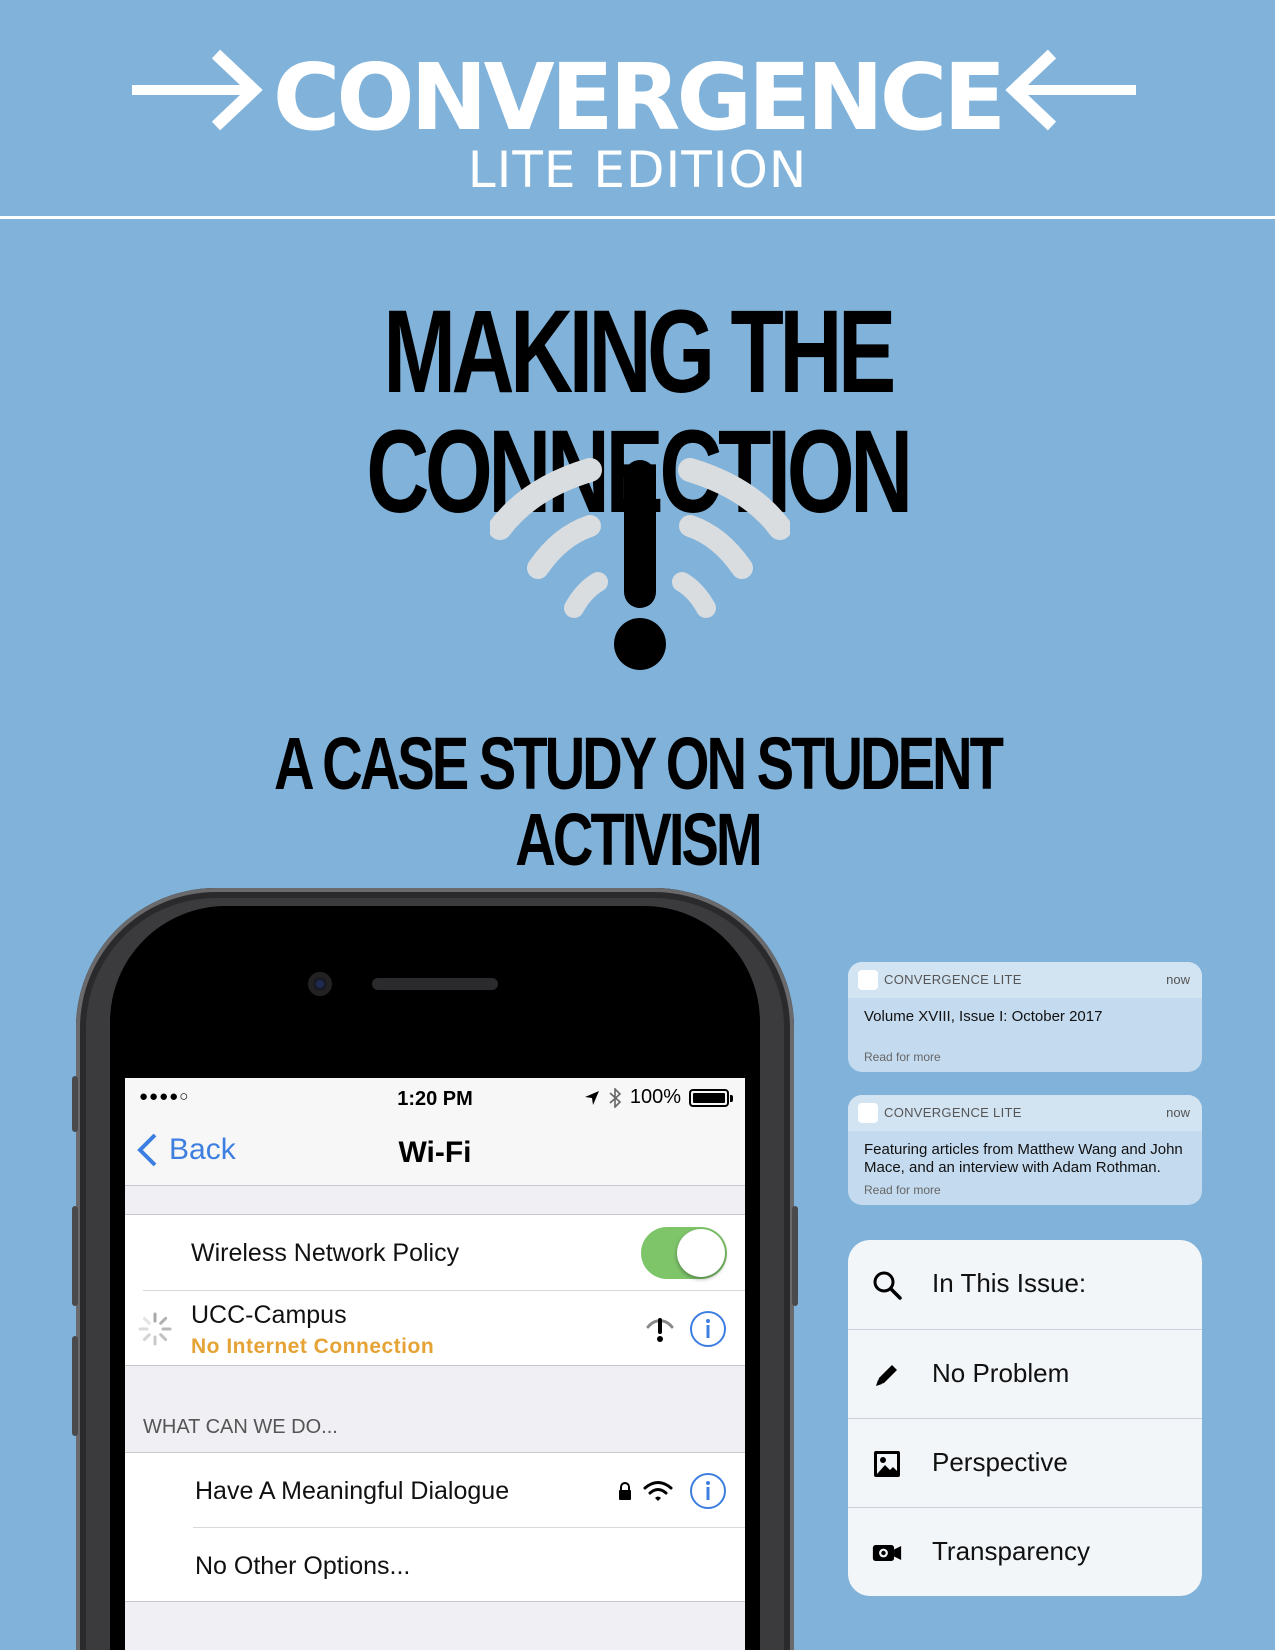 The height and width of the screenshot is (1650, 1275). I want to click on menu-item-label: Perspective, so click(1000, 1462).